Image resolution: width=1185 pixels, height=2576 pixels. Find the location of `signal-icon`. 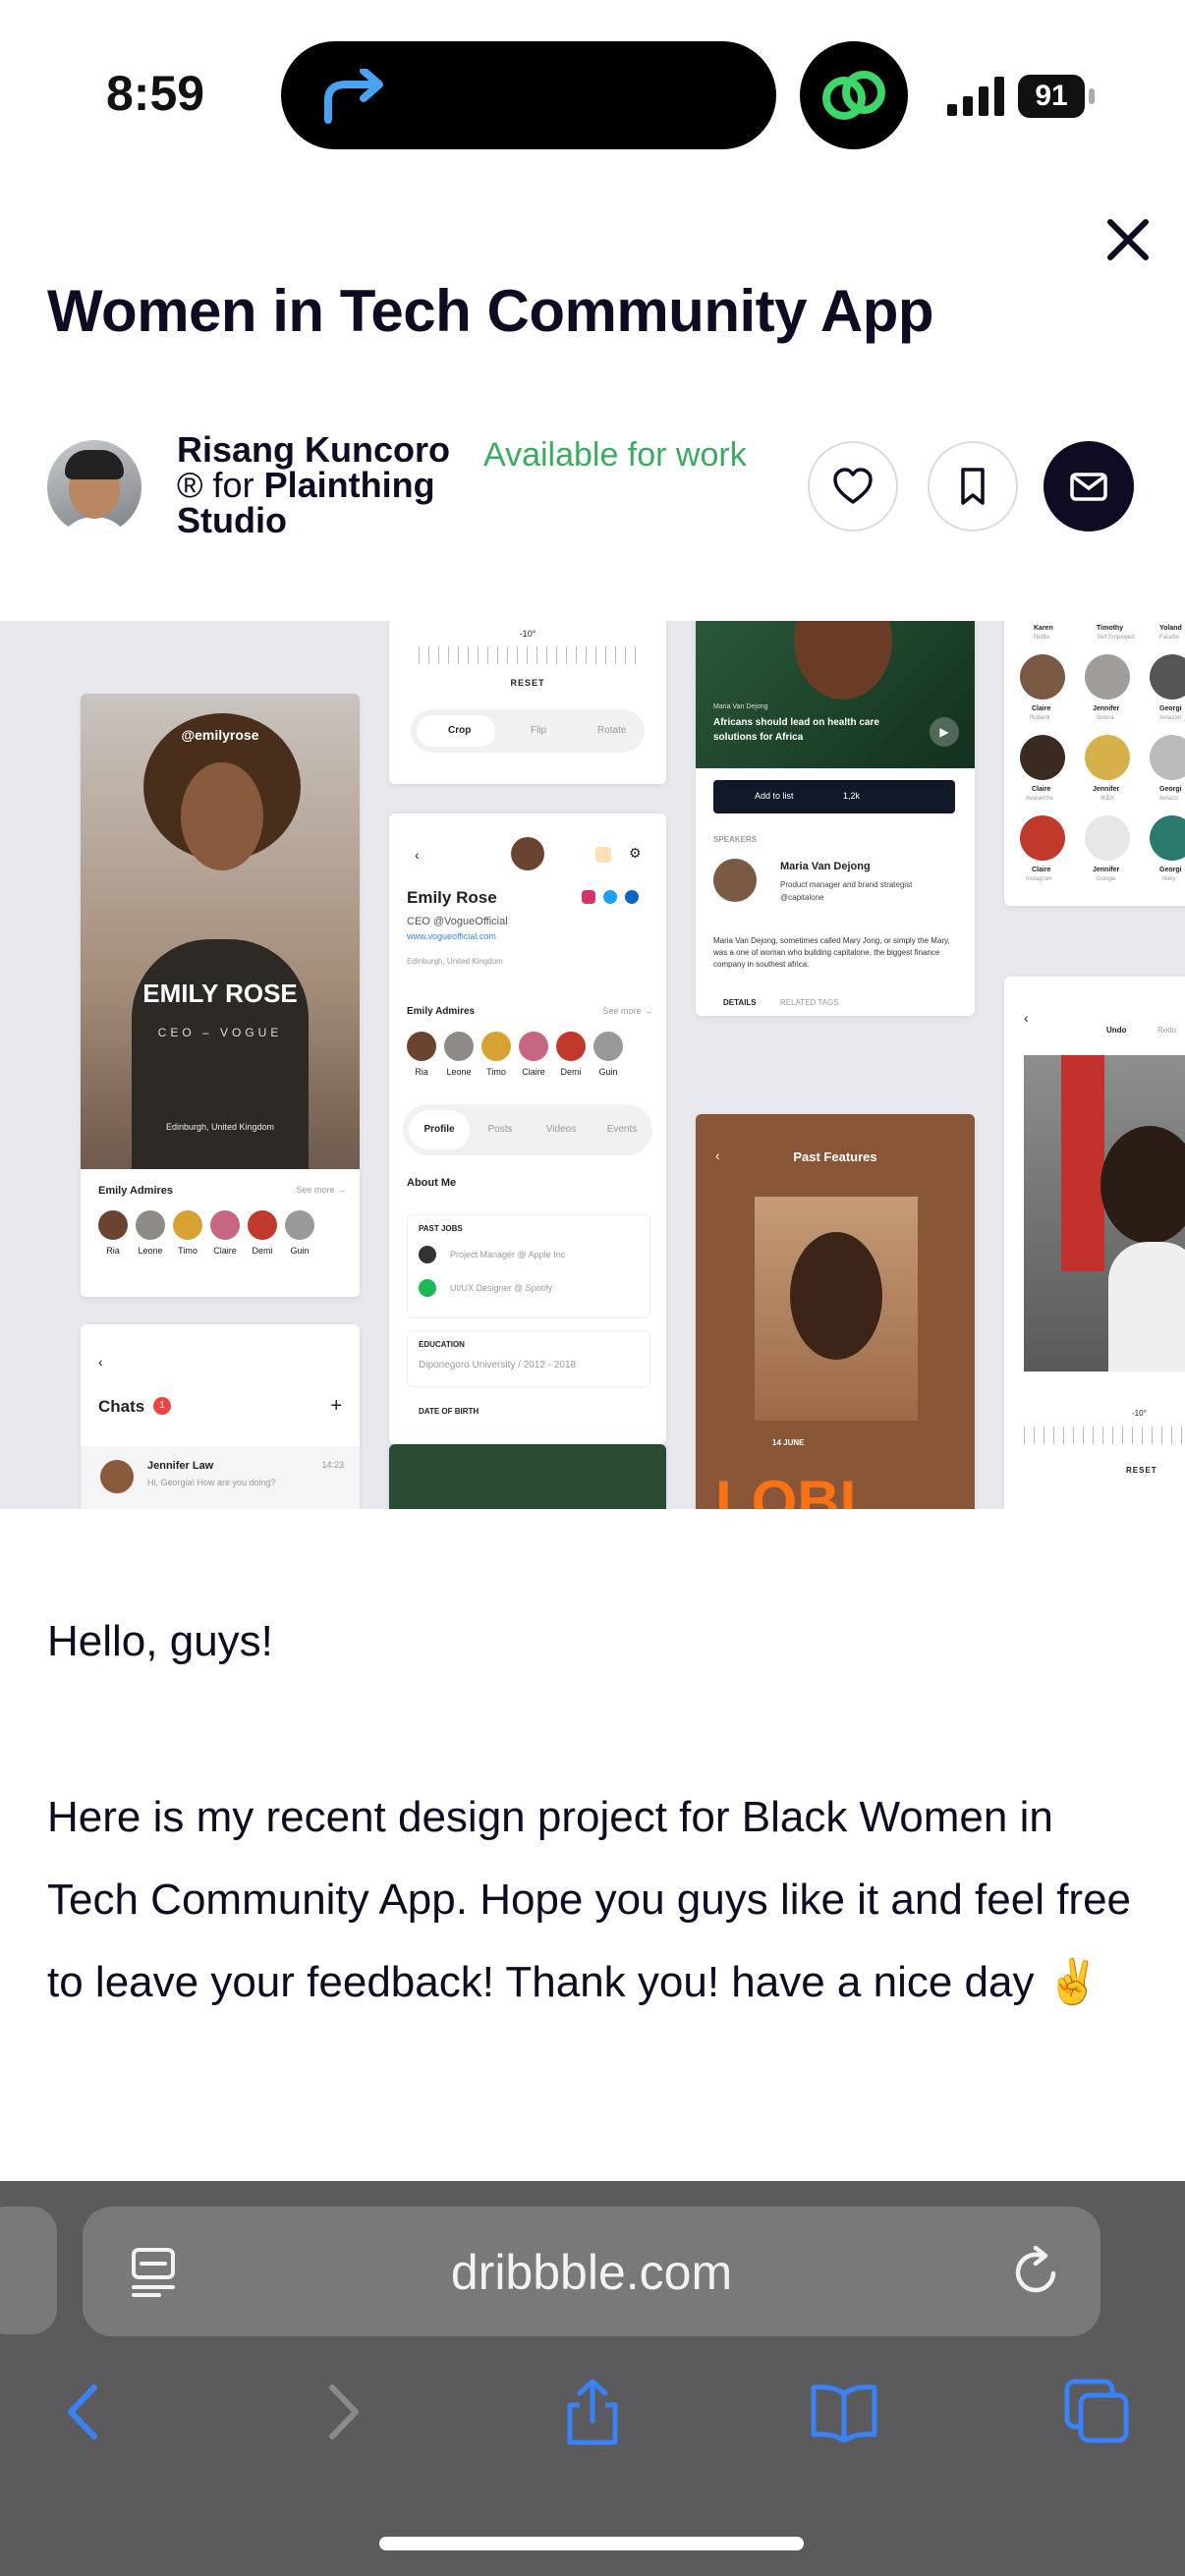

signal-icon is located at coordinates (976, 96).